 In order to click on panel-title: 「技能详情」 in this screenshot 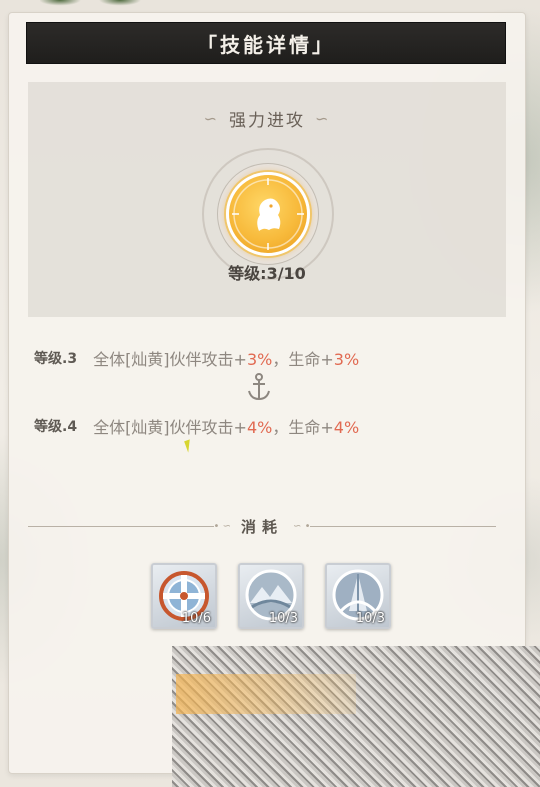, I will do `click(266, 43)`.